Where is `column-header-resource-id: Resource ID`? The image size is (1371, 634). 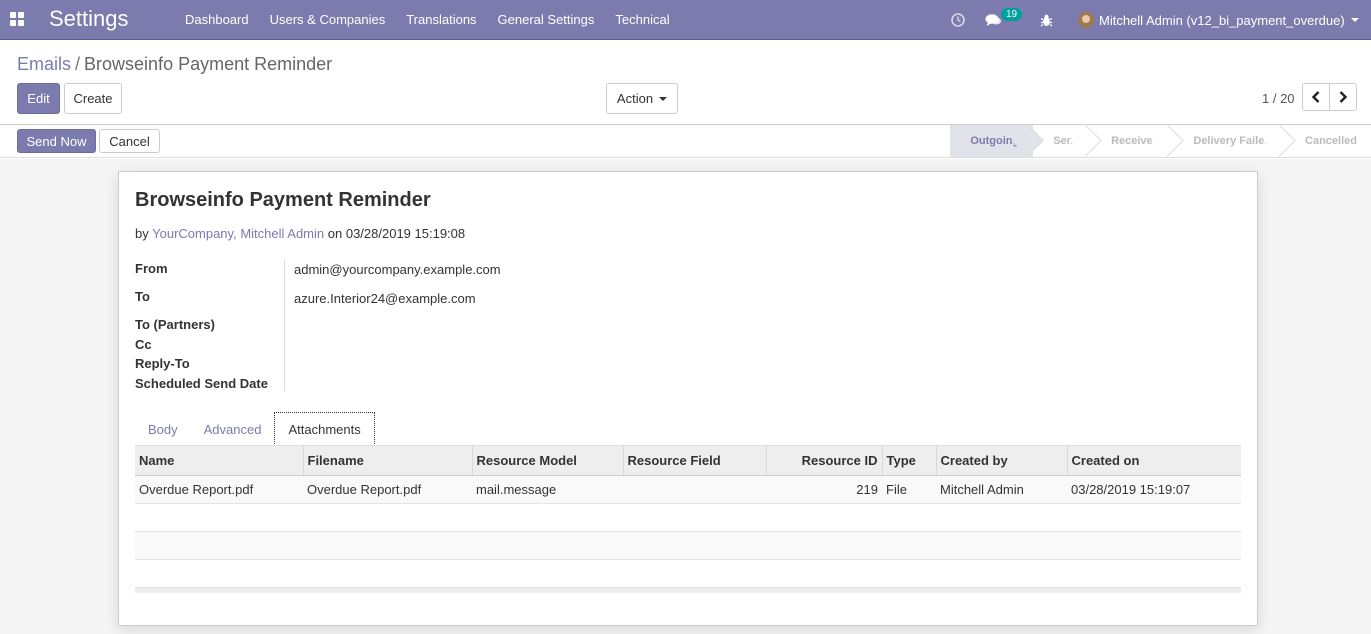
column-header-resource-id: Resource ID is located at coordinates (823, 461).